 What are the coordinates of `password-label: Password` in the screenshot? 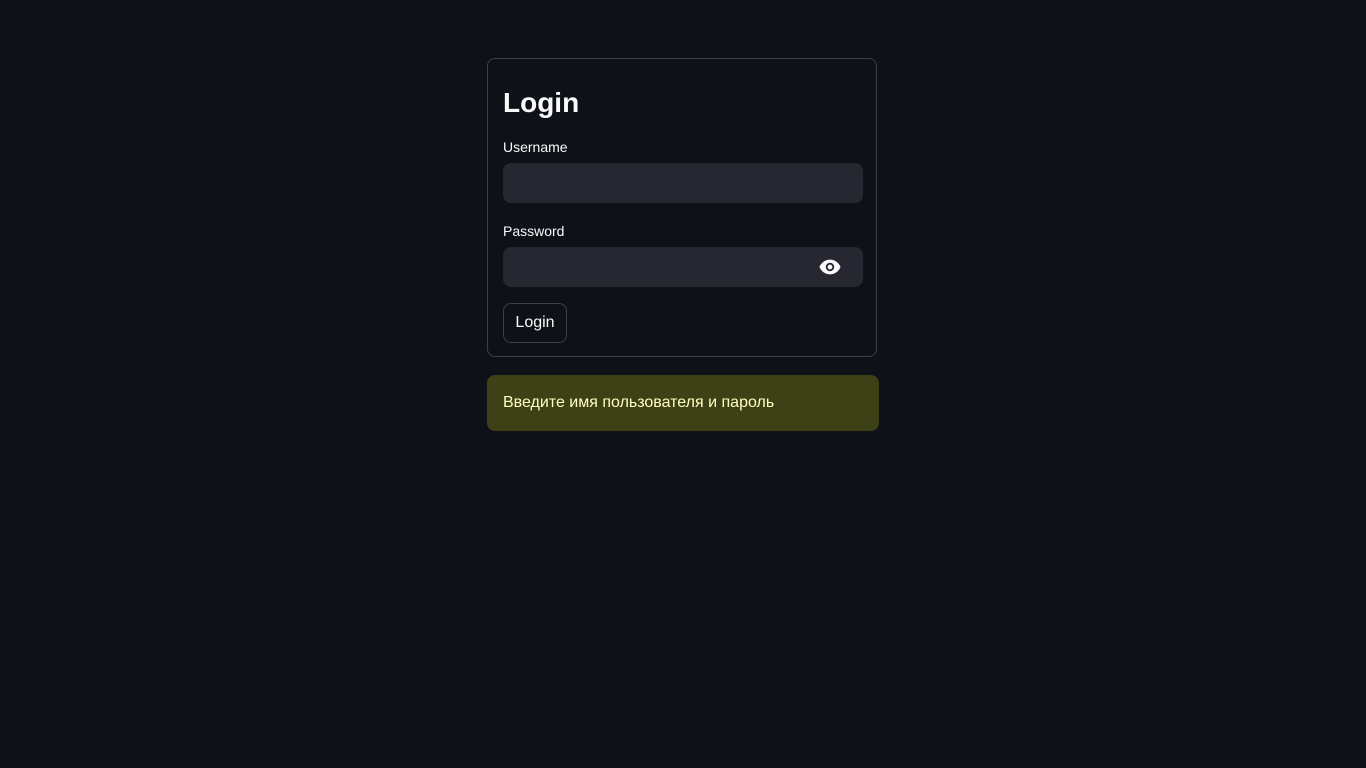 It's located at (534, 231).